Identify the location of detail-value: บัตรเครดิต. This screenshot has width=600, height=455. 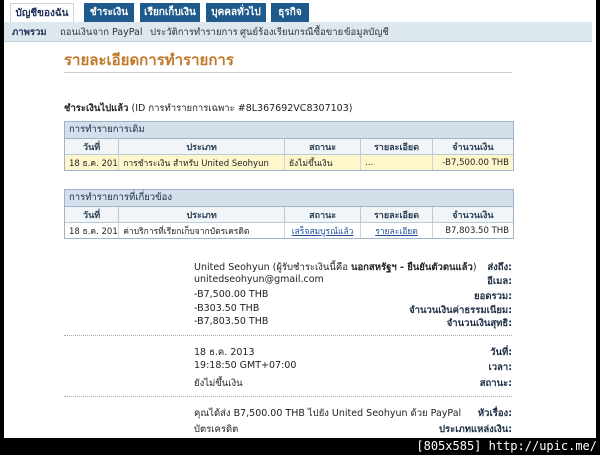
(216, 429).